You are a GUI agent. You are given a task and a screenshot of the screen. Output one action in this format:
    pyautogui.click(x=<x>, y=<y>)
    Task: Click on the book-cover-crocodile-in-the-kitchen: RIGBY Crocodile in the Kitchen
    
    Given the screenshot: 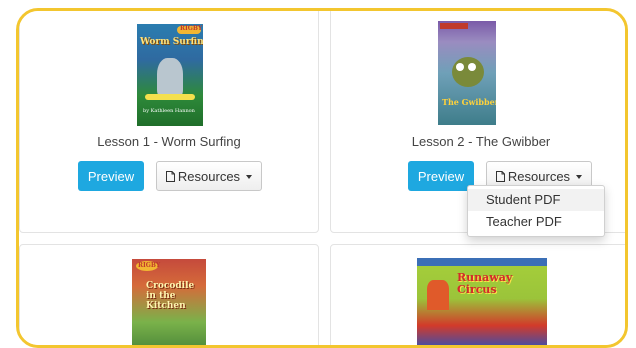 What is the action you would take?
    pyautogui.click(x=169, y=302)
    